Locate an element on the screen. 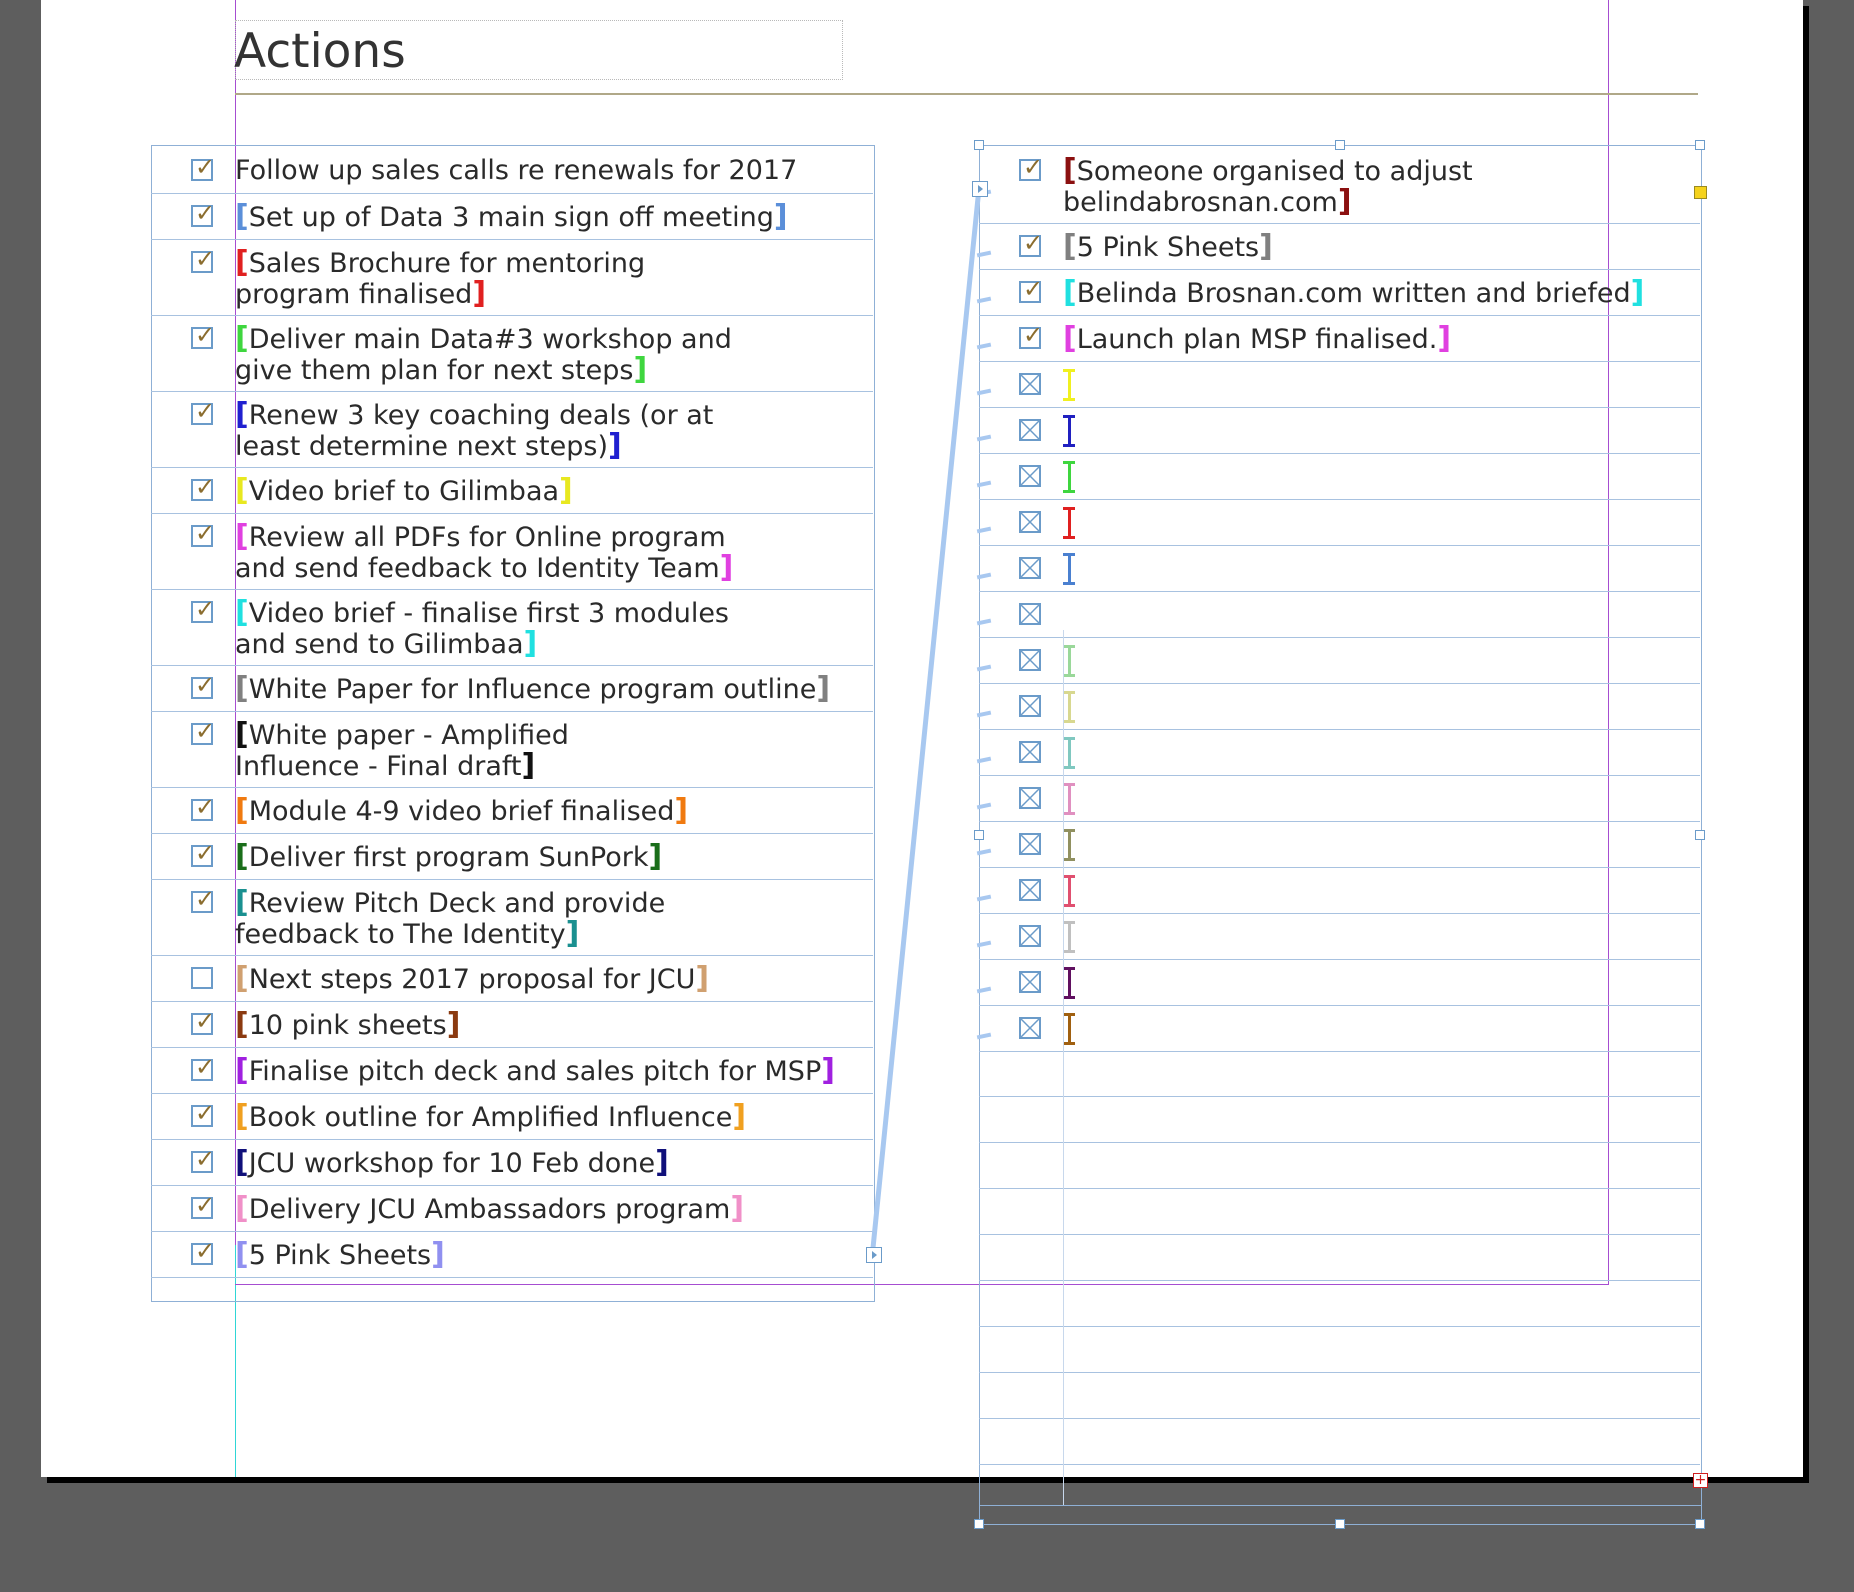  text-thread-line is located at coordinates (926, 718).